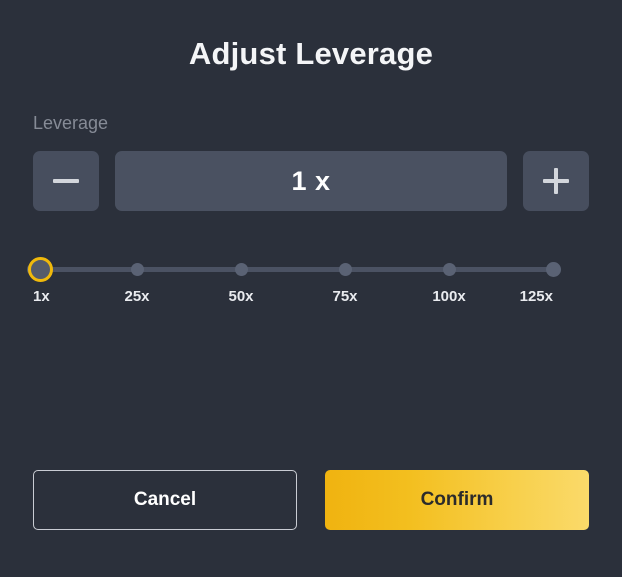 Image resolution: width=622 pixels, height=577 pixels. Describe the element at coordinates (136, 296) in the screenshot. I see `slider-tick-label-25x: 25x` at that location.